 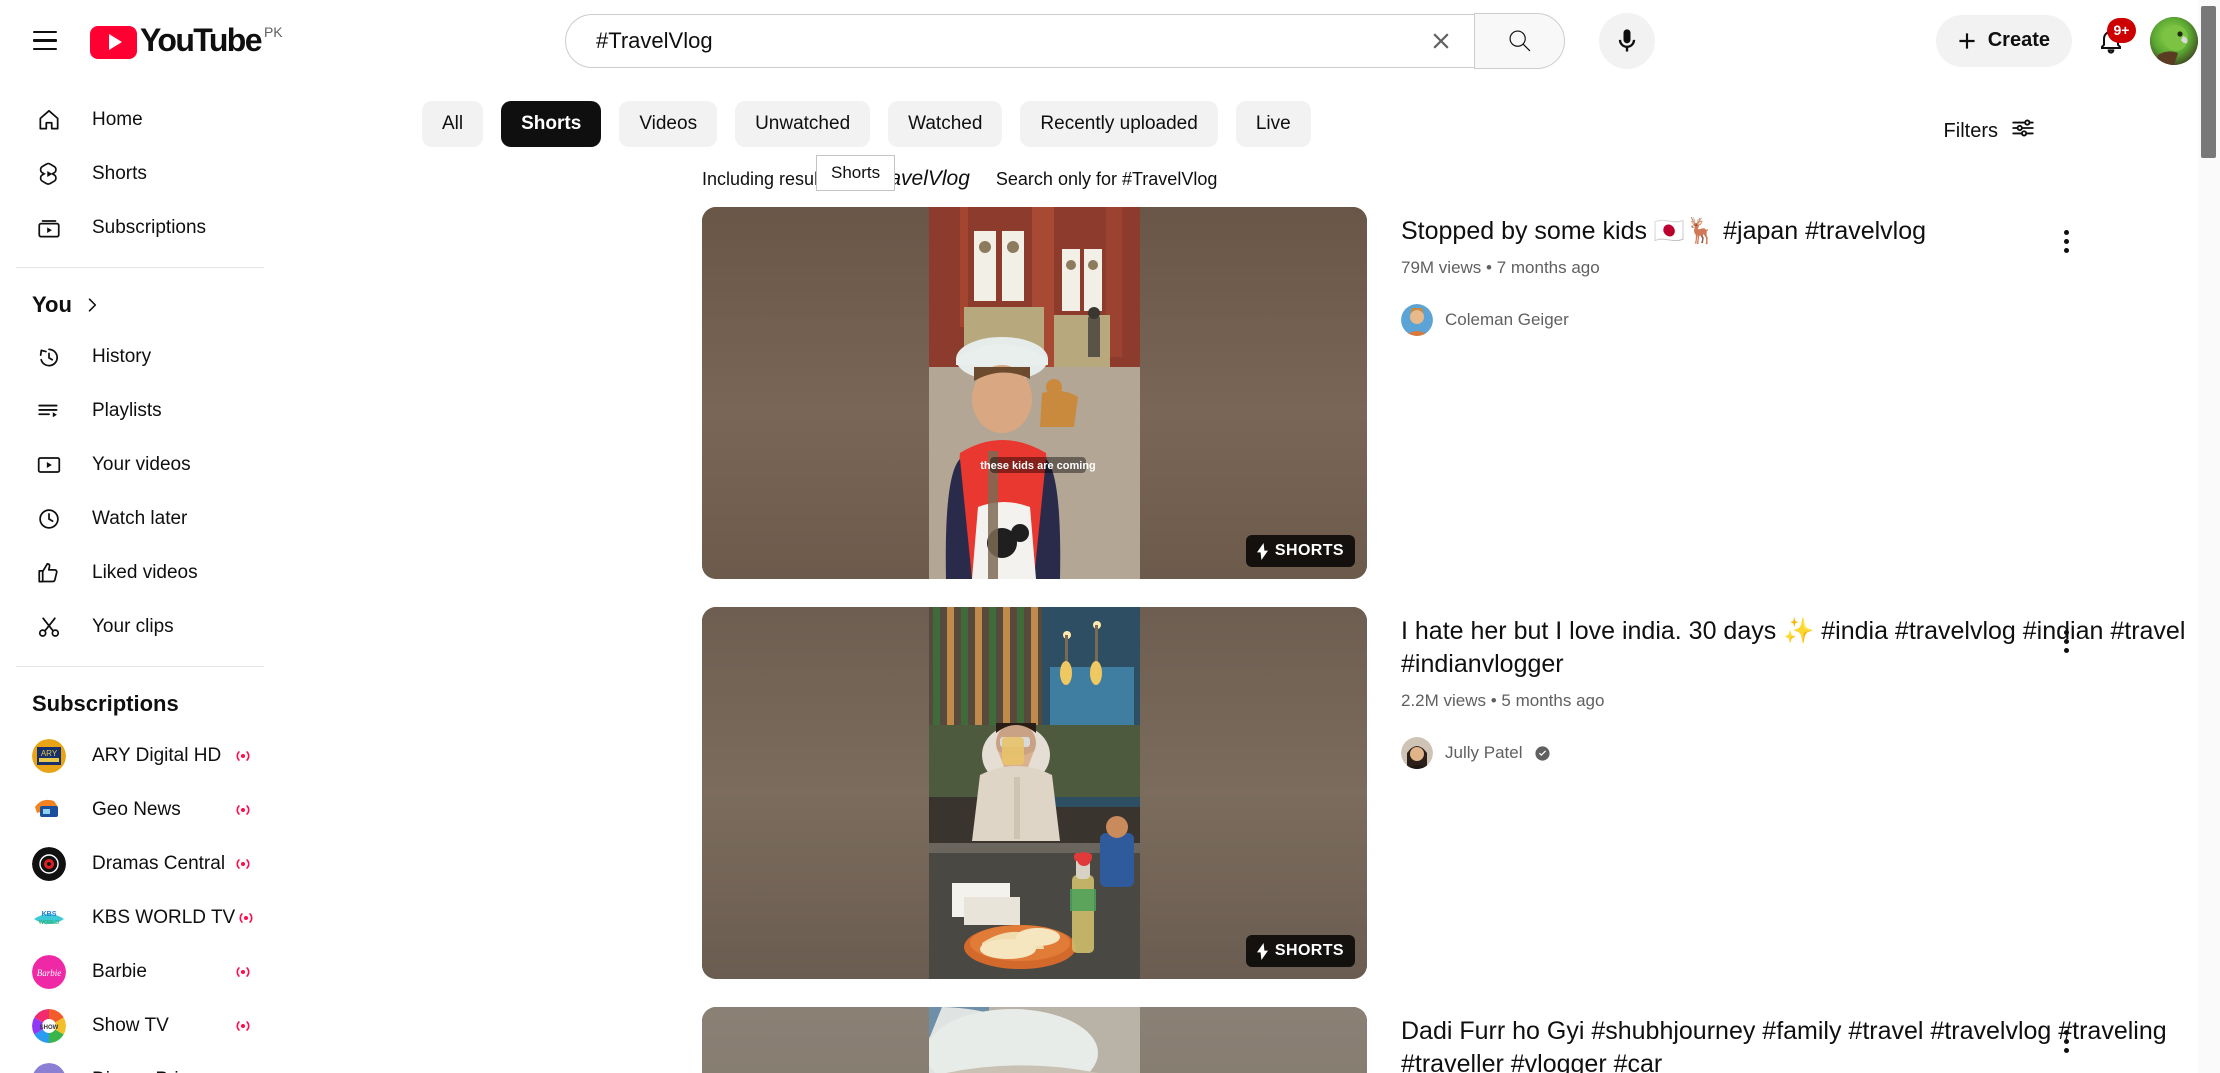 What do you see at coordinates (130, 1025) in the screenshot?
I see `sidebar-channel-label: Show TV` at bounding box center [130, 1025].